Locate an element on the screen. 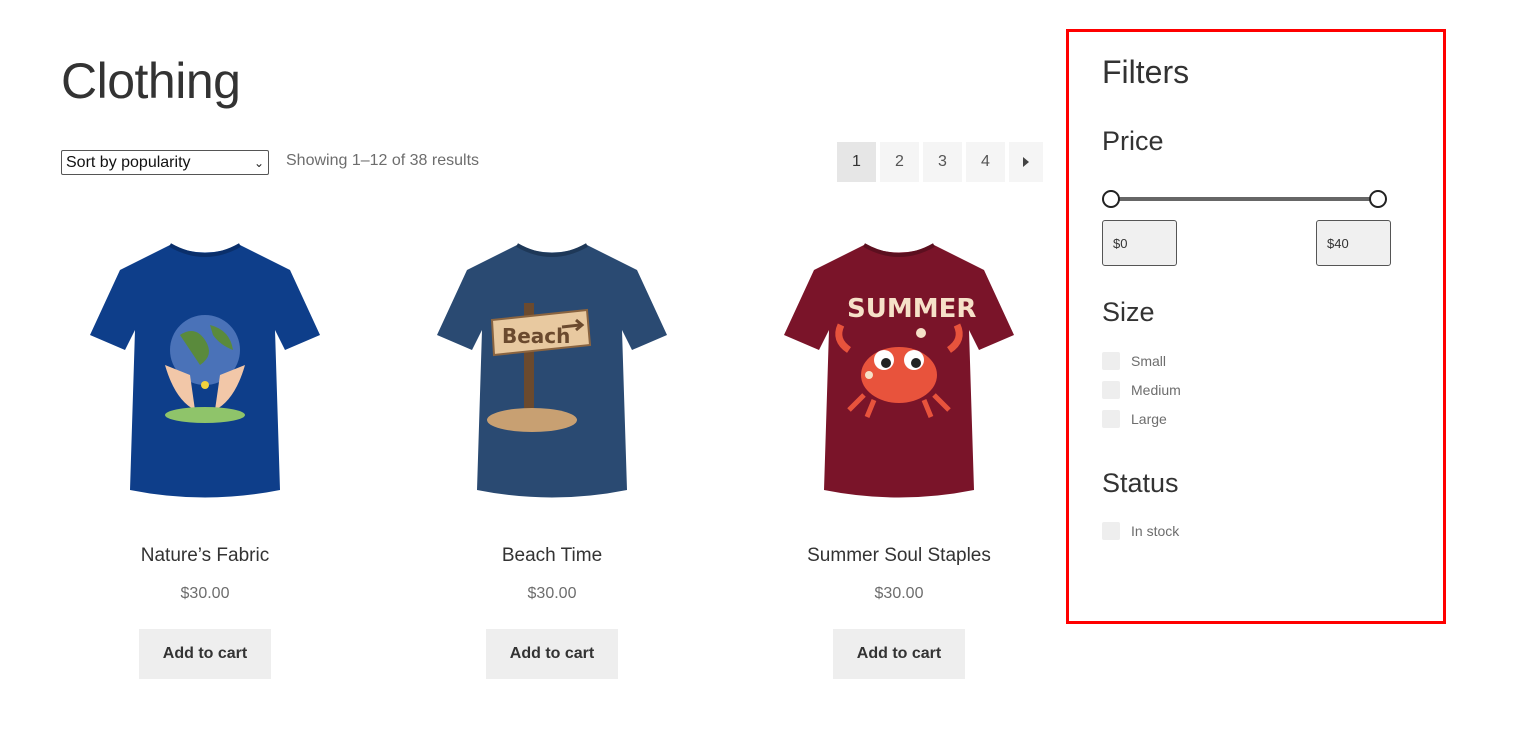 The image size is (1531, 731). svg-text: SUMMER is located at coordinates (911, 309).